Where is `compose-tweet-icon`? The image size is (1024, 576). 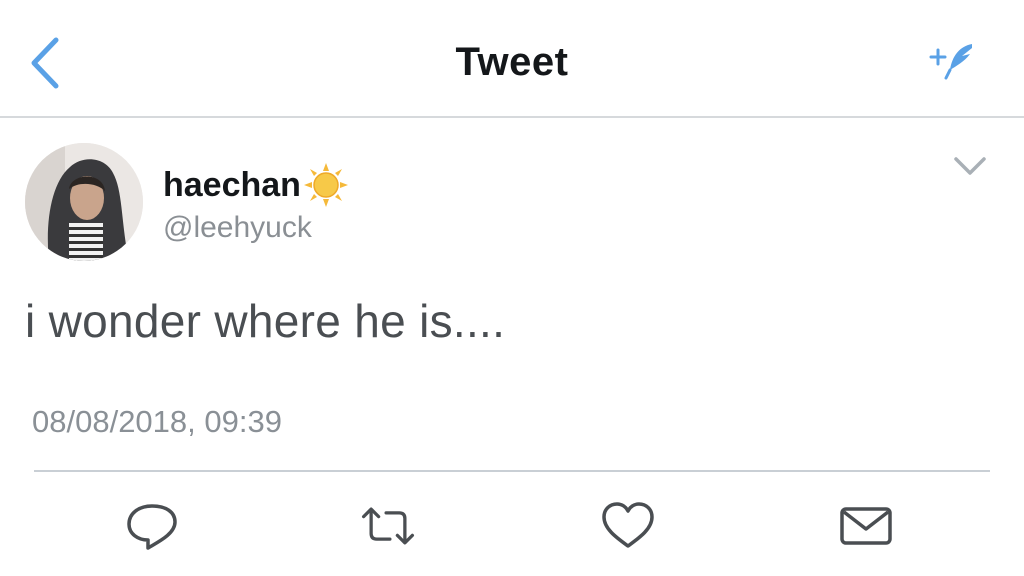 compose-tweet-icon is located at coordinates (950, 62).